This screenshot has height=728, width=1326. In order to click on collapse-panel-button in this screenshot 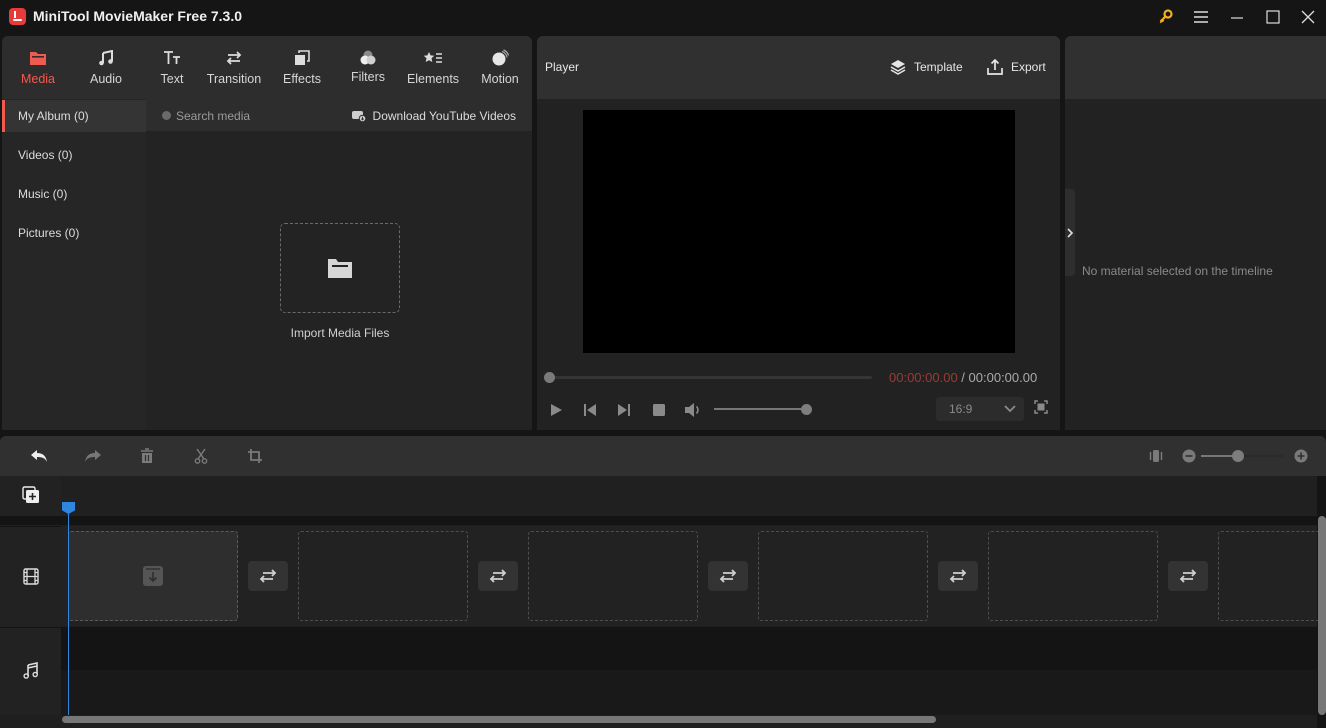, I will do `click(1070, 232)`.